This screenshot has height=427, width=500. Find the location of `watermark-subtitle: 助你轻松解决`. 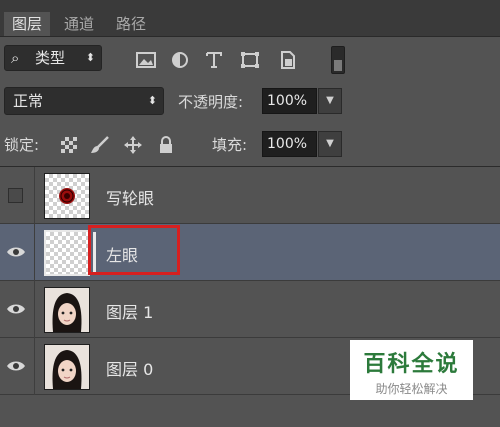

watermark-subtitle: 助你轻松解决 is located at coordinates (411, 389).